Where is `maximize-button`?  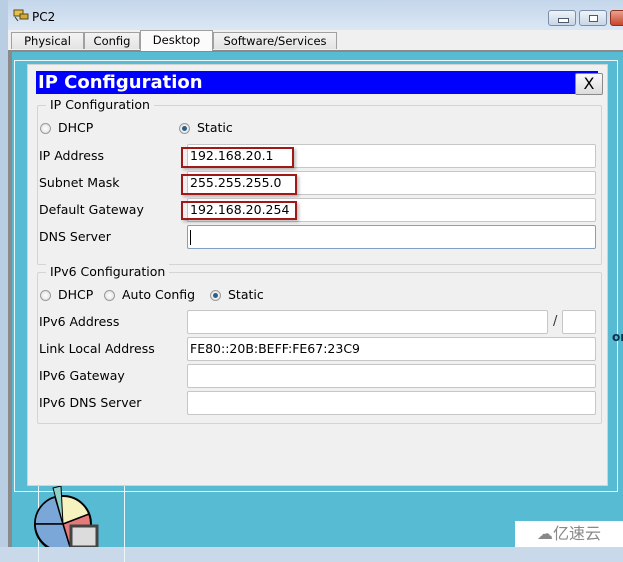 maximize-button is located at coordinates (593, 18).